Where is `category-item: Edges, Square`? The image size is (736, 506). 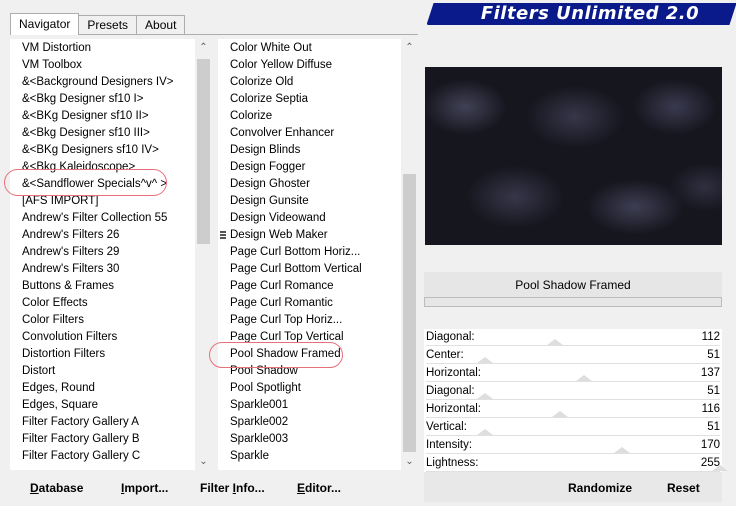
category-item: Edges, Square is located at coordinates (107, 405).